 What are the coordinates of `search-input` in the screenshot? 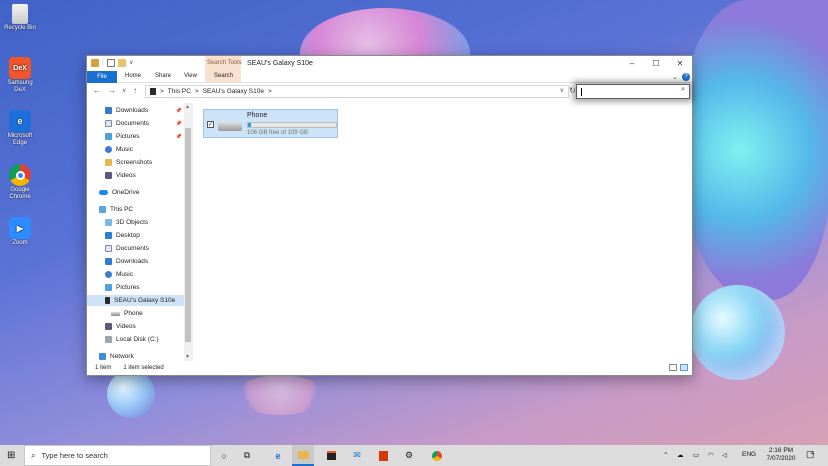 It's located at (628, 91).